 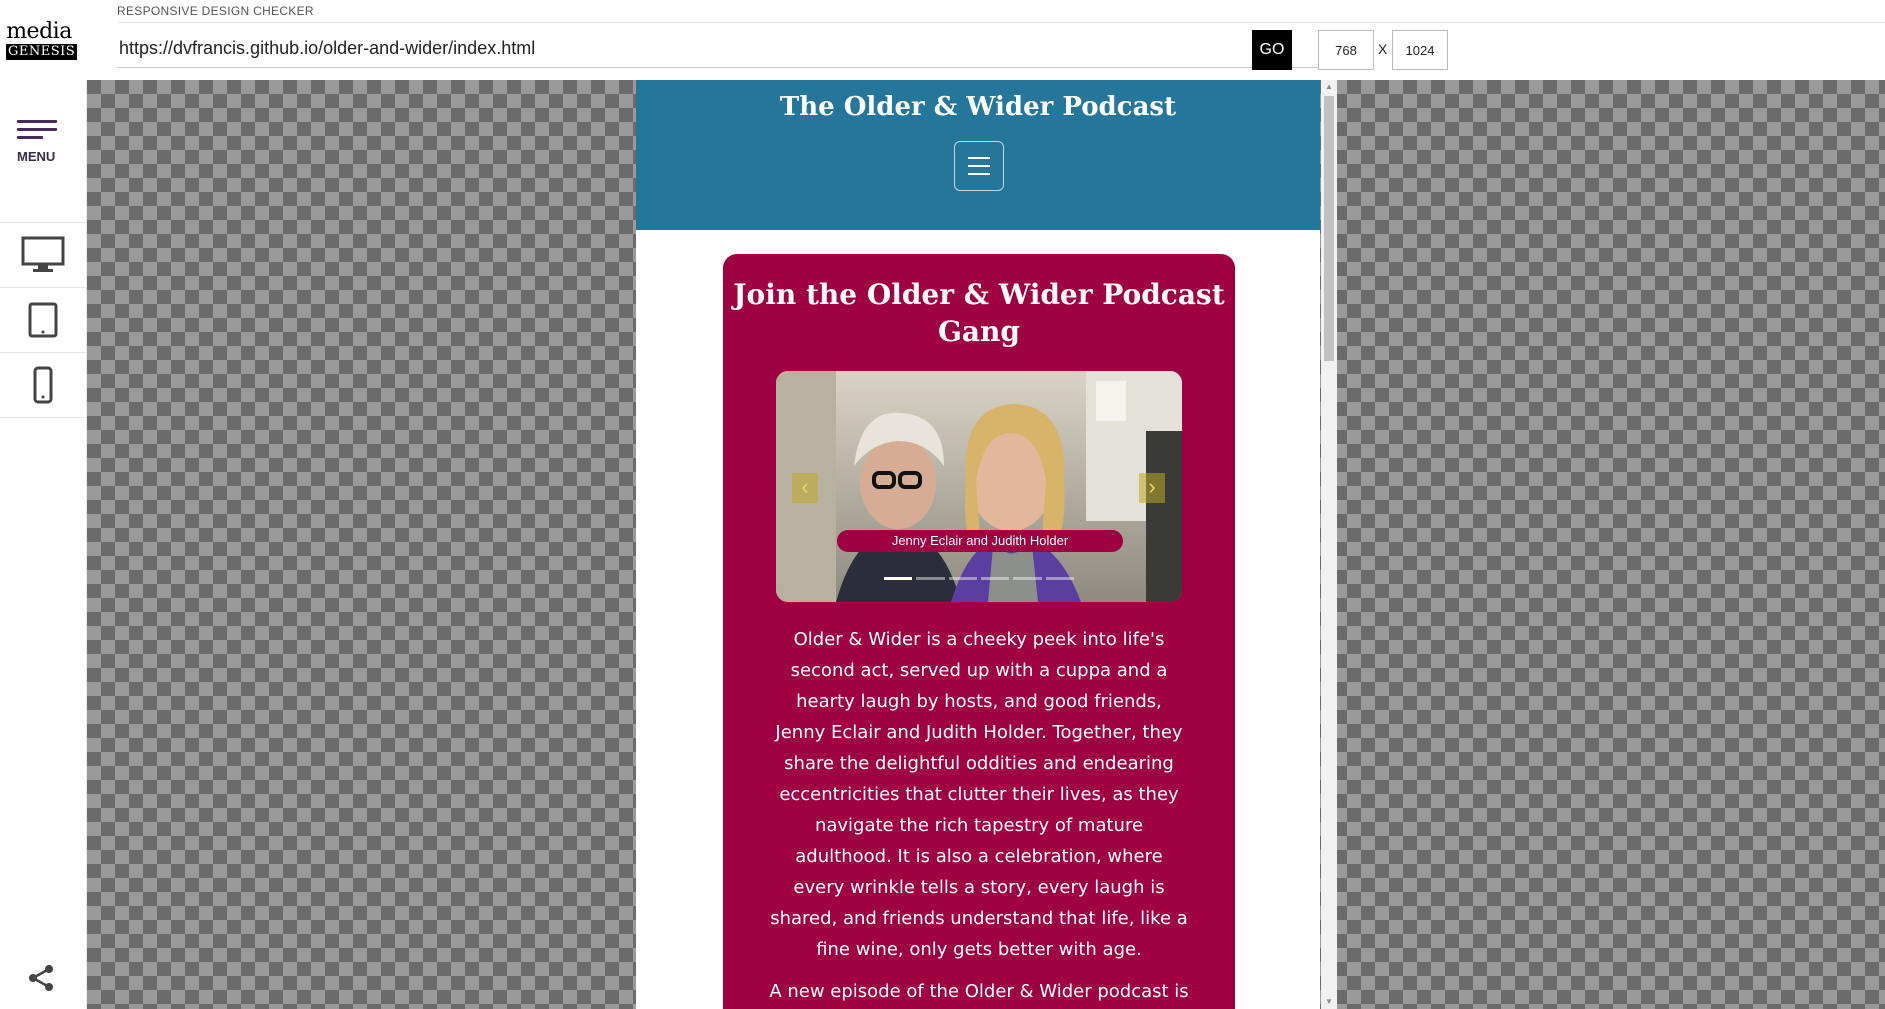 What do you see at coordinates (37, 132) in the screenshot?
I see `hamburger-icon` at bounding box center [37, 132].